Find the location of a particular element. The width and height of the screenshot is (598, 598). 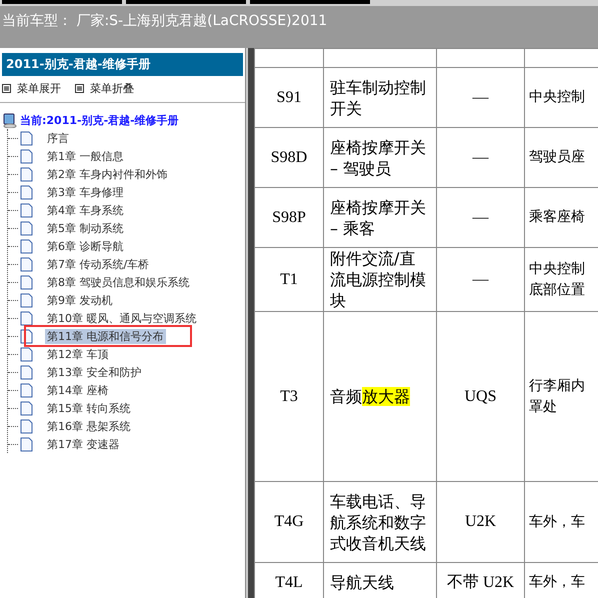

tree-item: 第2章 车身内衬件和外饰 is located at coordinates (107, 174).